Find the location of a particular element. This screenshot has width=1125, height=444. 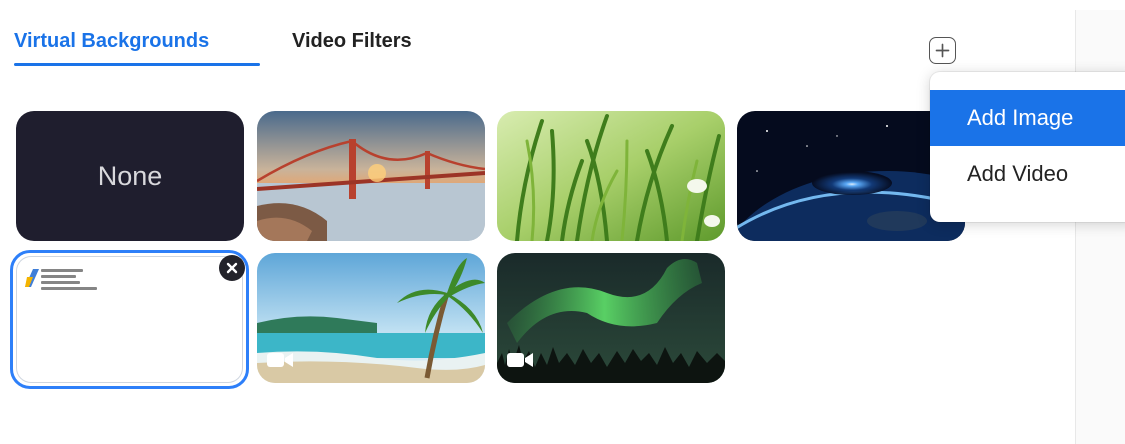

plus-icon is located at coordinates (942, 50).